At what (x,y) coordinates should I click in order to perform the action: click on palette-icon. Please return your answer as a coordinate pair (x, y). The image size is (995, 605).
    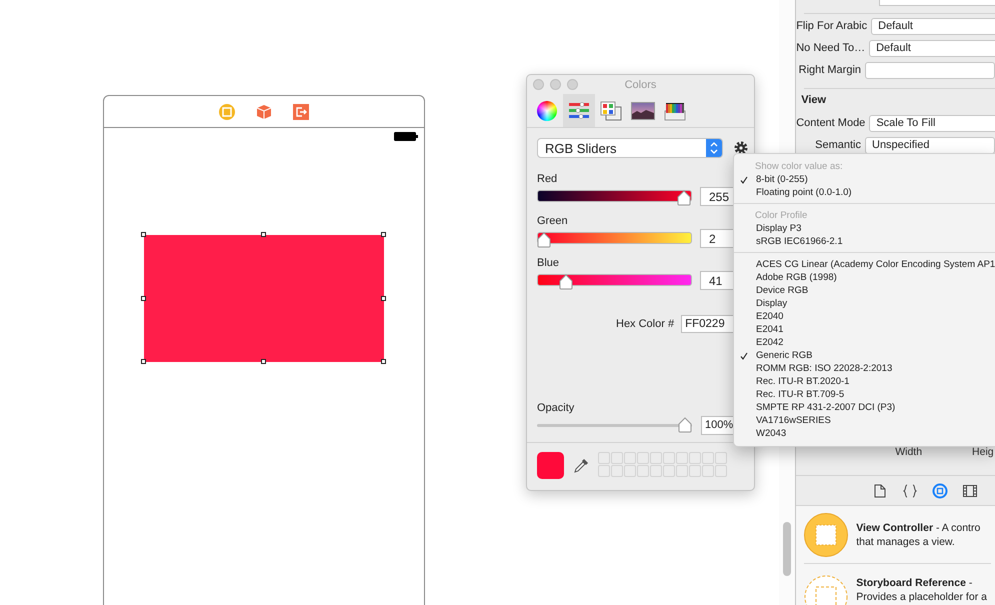
    Looking at the image, I should click on (611, 110).